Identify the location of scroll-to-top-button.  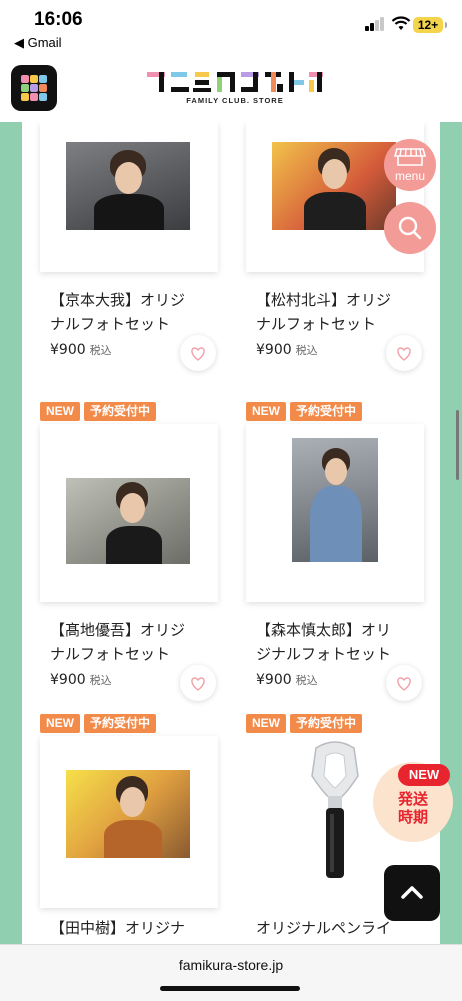
(412, 893).